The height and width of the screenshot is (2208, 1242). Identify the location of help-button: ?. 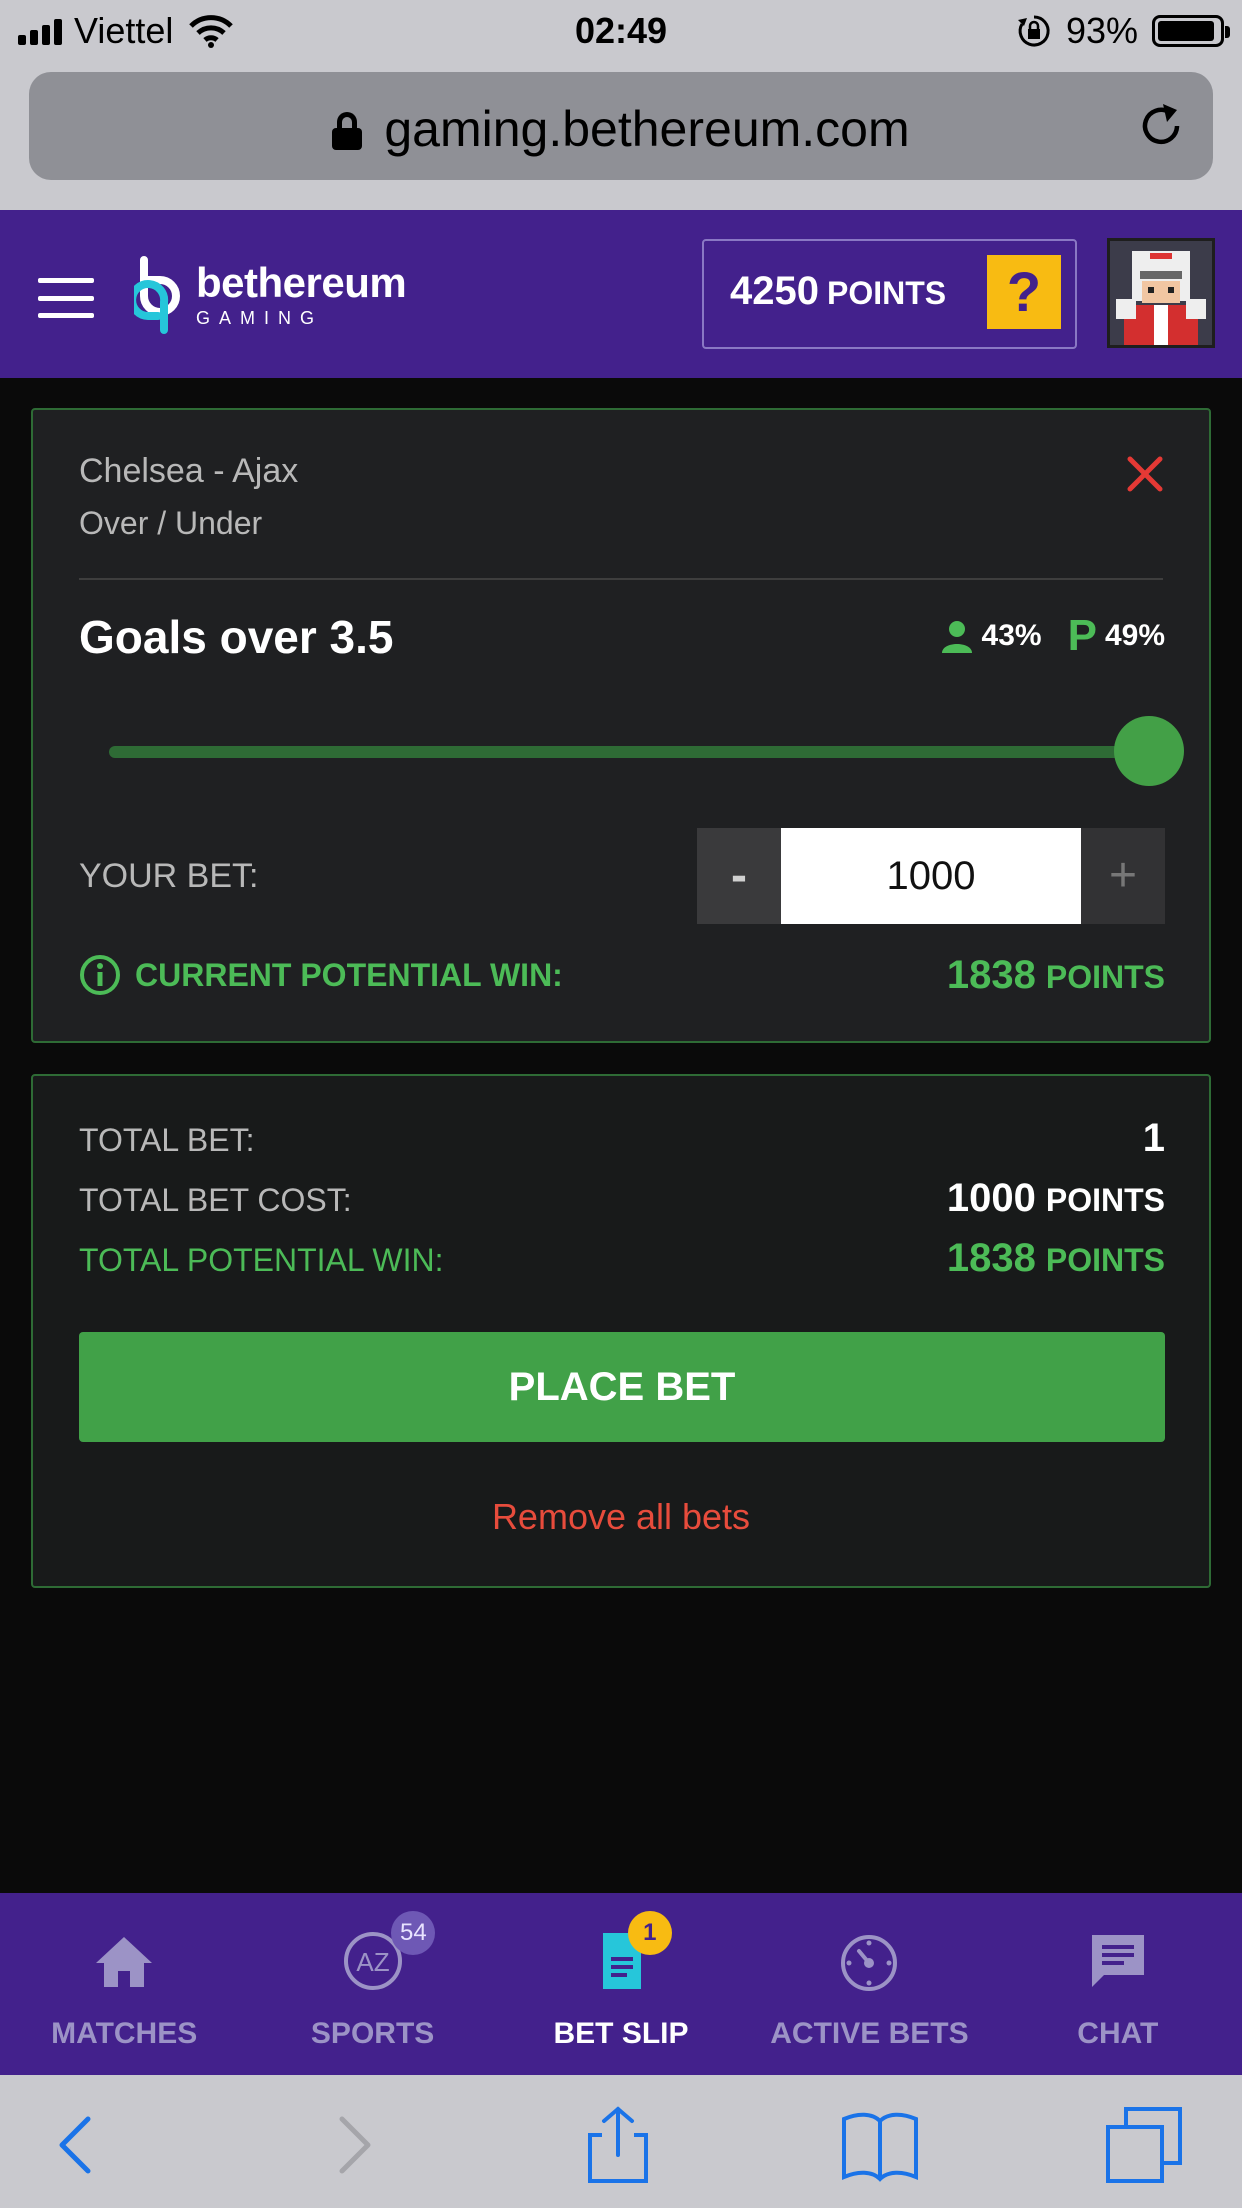
(1024, 292).